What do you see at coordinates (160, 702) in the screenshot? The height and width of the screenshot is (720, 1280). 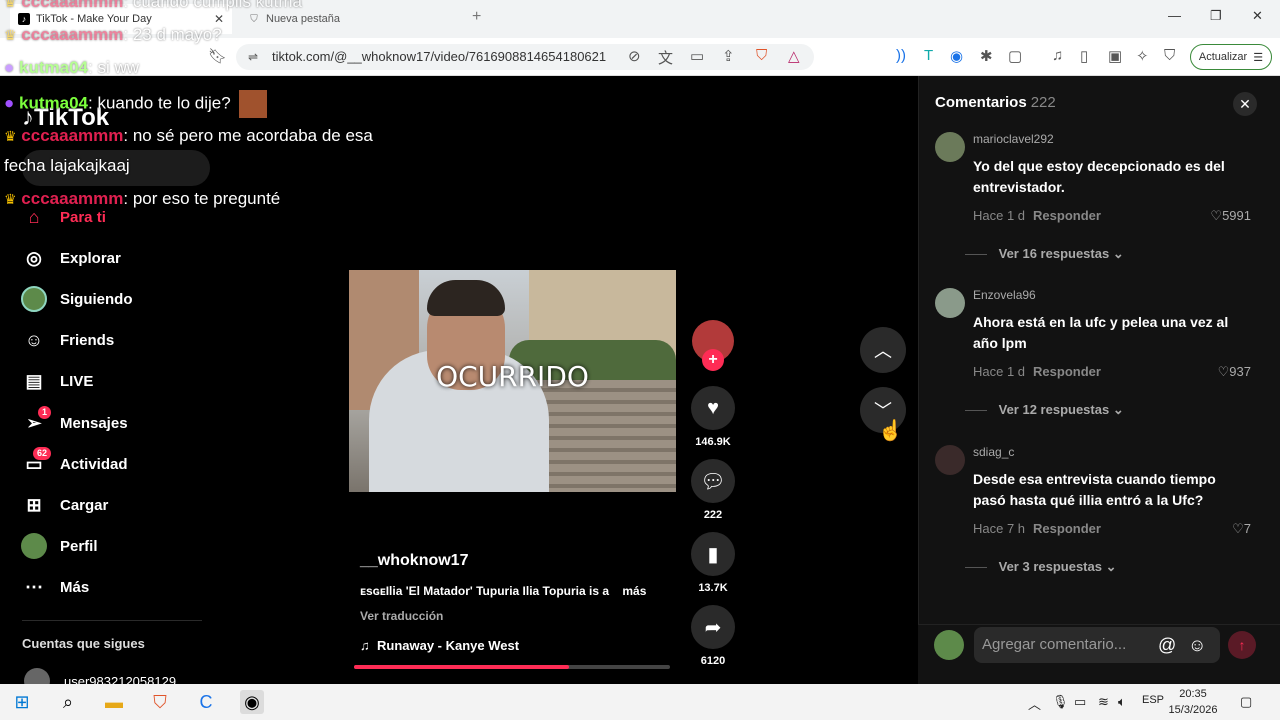 I see `brave-browser-icon: ⛉` at bounding box center [160, 702].